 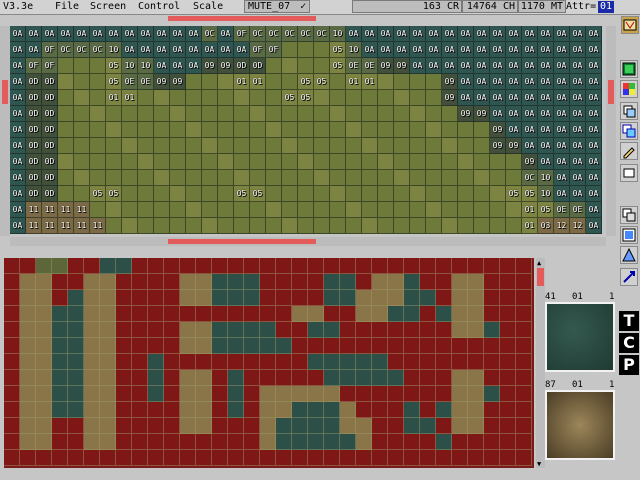 What do you see at coordinates (546, 226) in the screenshot?
I see `hex-cell: 03` at bounding box center [546, 226].